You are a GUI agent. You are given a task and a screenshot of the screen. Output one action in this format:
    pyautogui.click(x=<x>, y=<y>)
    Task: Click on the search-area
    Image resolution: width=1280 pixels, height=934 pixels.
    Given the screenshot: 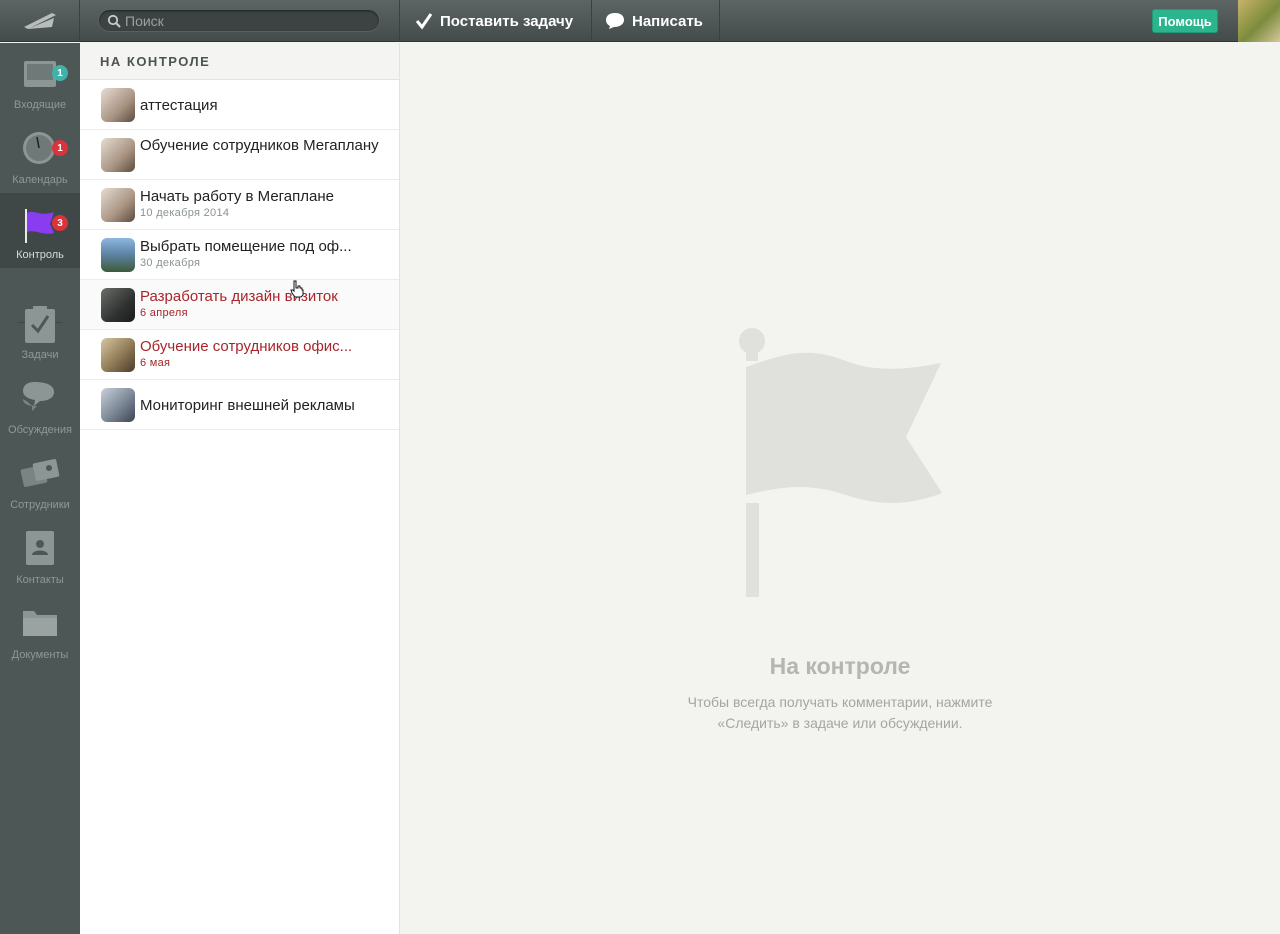 What is the action you would take?
    pyautogui.click(x=240, y=21)
    